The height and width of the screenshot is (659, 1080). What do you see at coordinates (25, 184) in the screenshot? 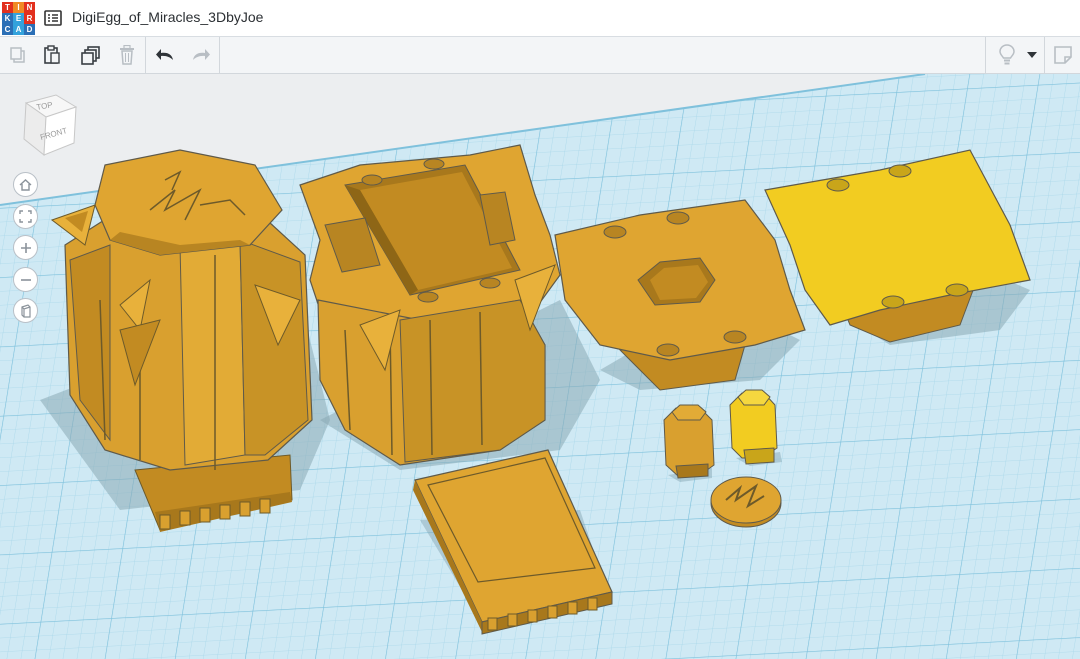
I see `home-view-icon` at bounding box center [25, 184].